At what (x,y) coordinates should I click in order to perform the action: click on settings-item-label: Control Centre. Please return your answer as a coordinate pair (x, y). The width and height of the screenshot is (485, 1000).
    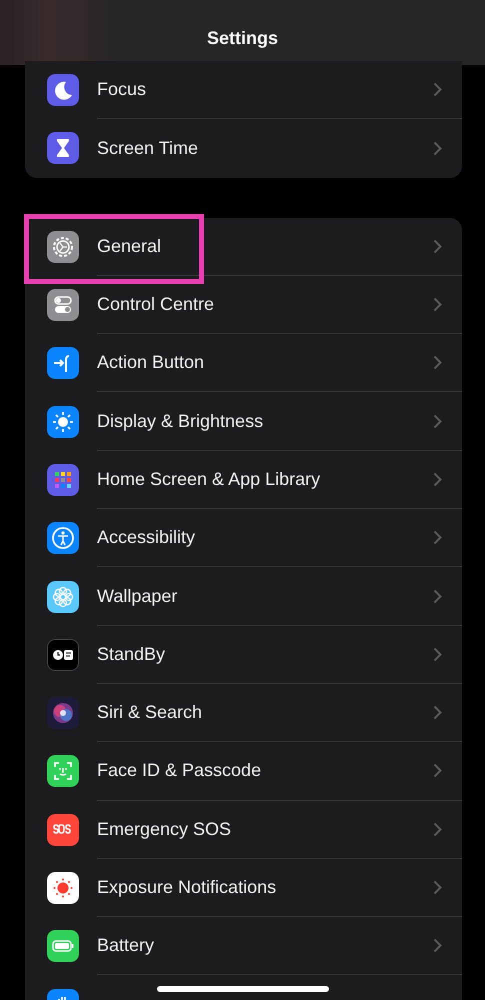
    Looking at the image, I should click on (265, 304).